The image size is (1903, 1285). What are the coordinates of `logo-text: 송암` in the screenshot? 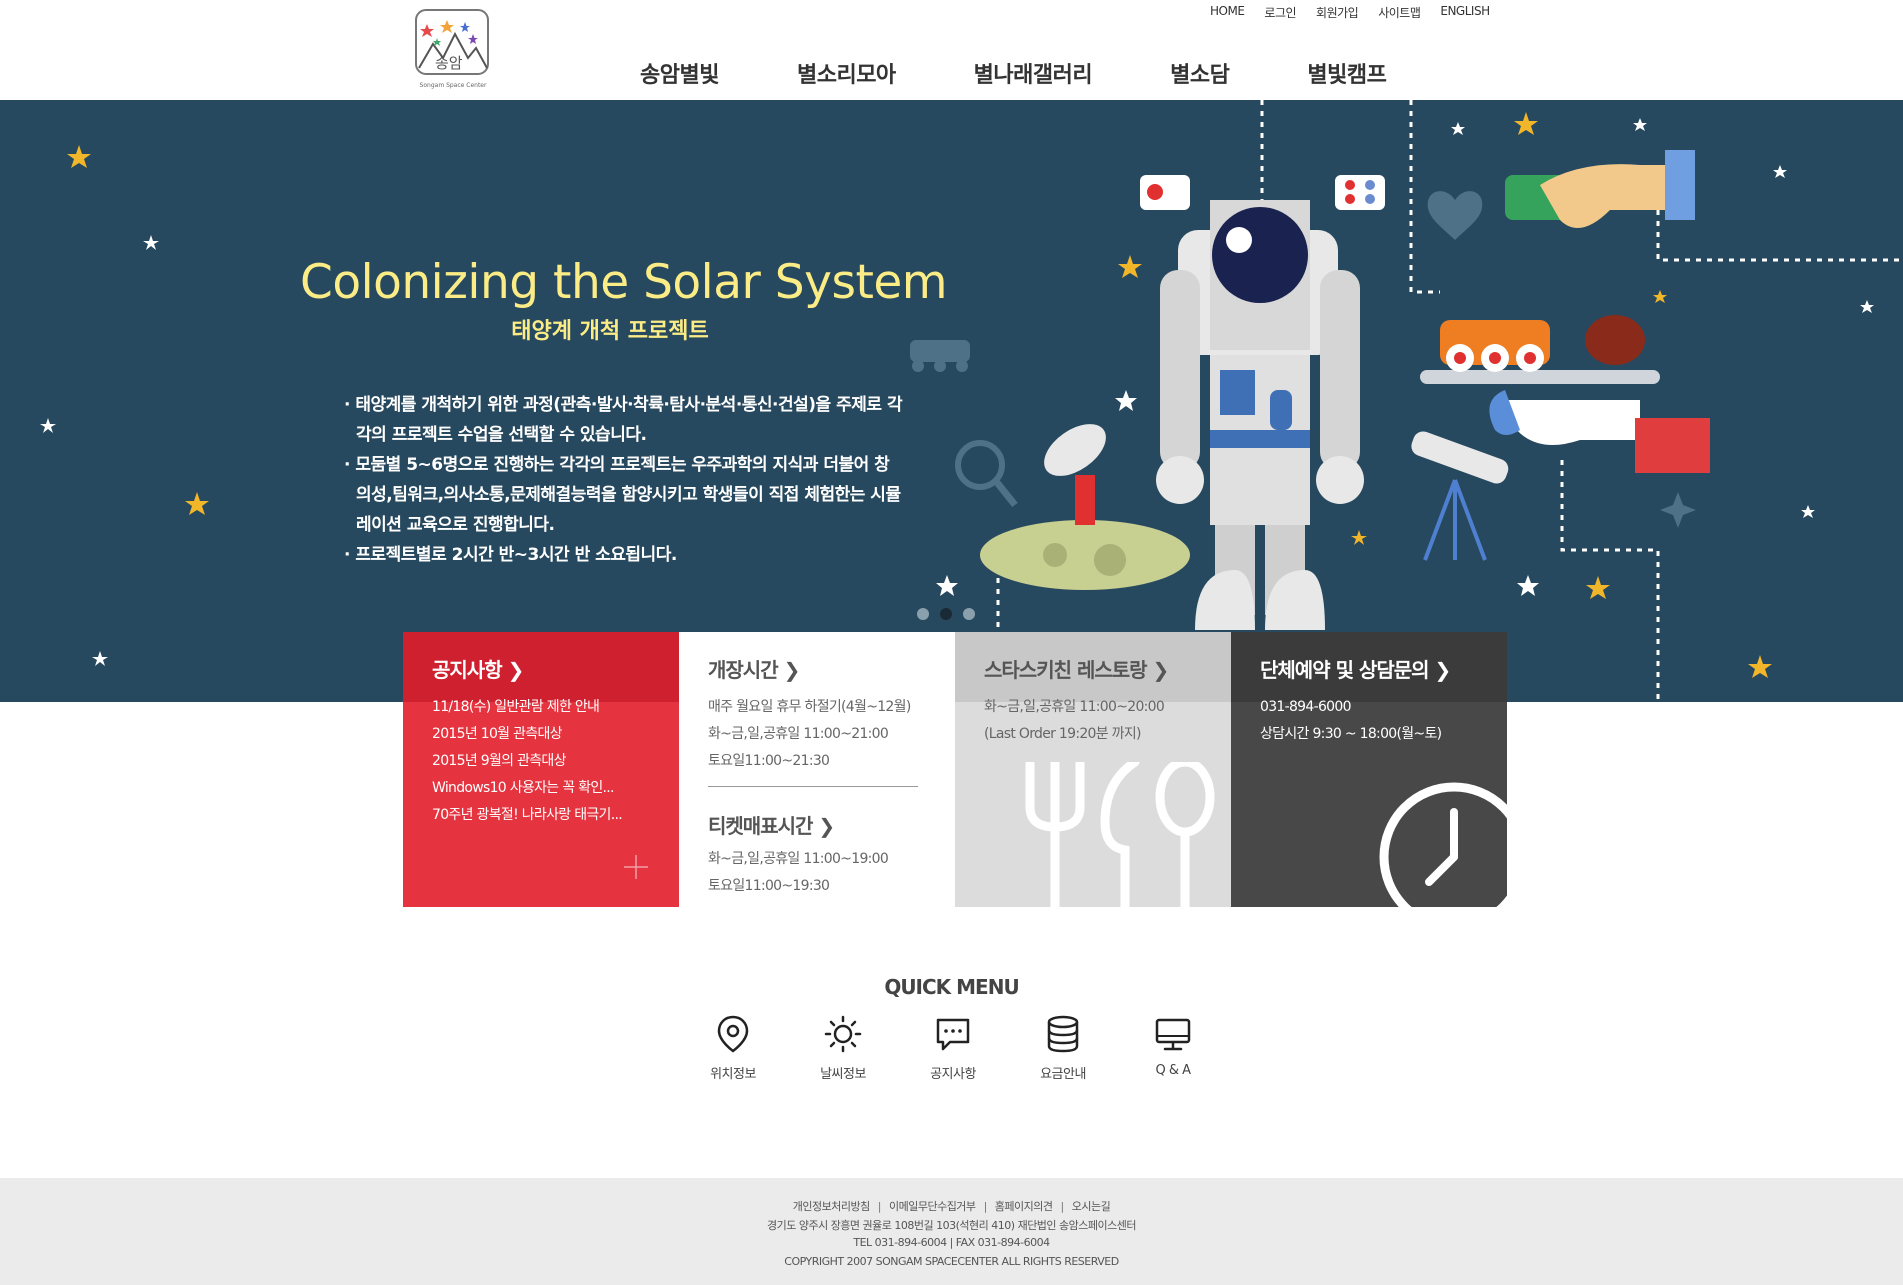 It's located at (449, 63).